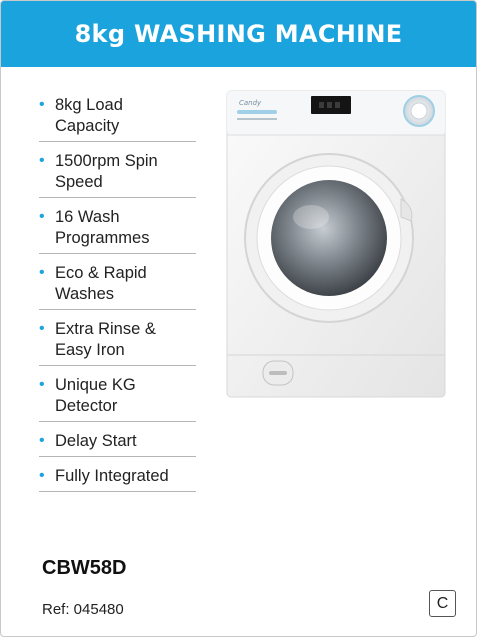 This screenshot has height=637, width=477. I want to click on feature-text: 1500rpm Spin, so click(106, 161).